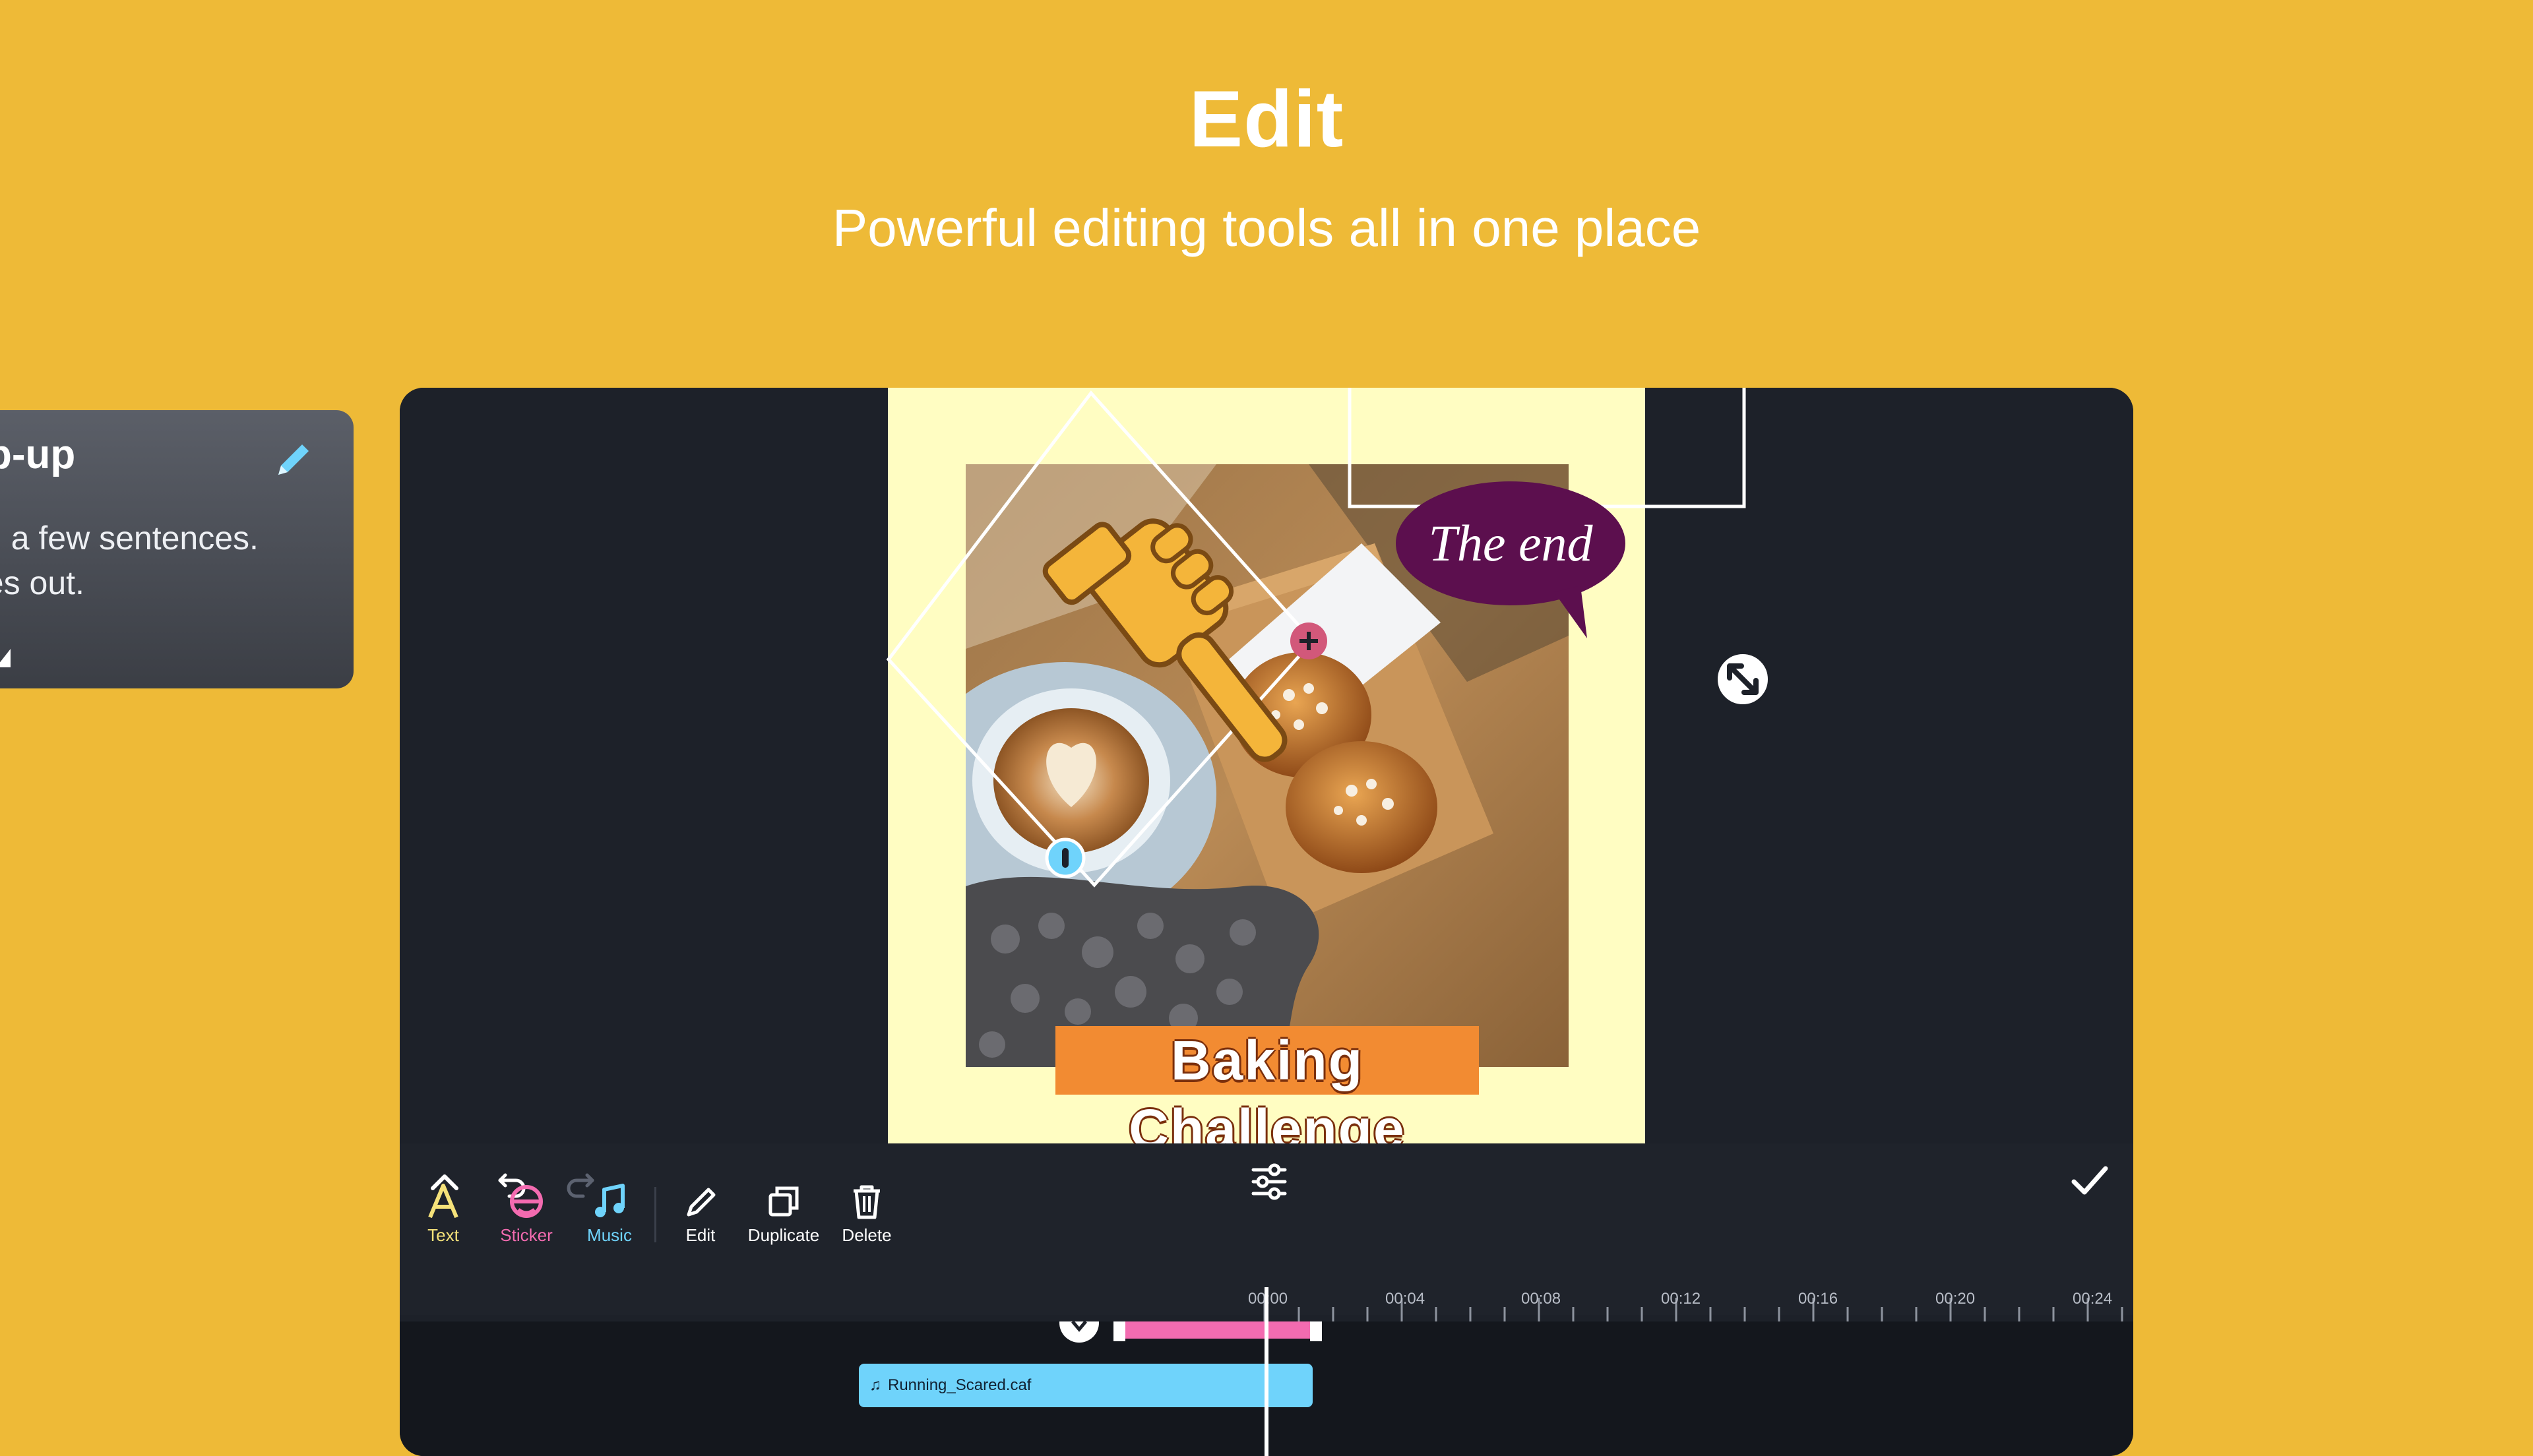 The image size is (2533, 1456). What do you see at coordinates (1405, 1299) in the screenshot?
I see `timeline-tick: 00:04` at bounding box center [1405, 1299].